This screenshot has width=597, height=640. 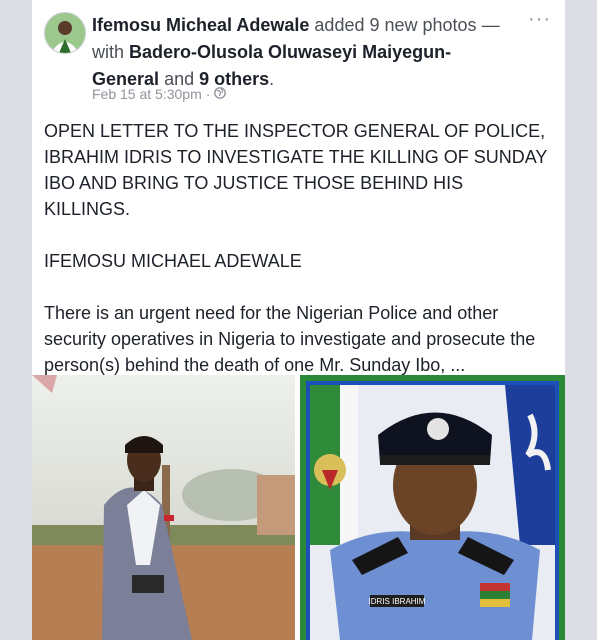 I want to click on post-meta: Feb 15 at 5:30pm ·, so click(x=159, y=94).